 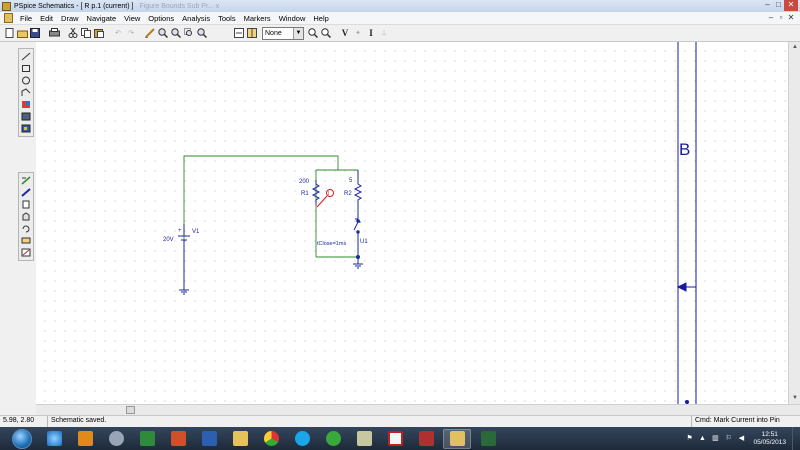 I want to click on v1-plus-sign: +, so click(x=180, y=231).